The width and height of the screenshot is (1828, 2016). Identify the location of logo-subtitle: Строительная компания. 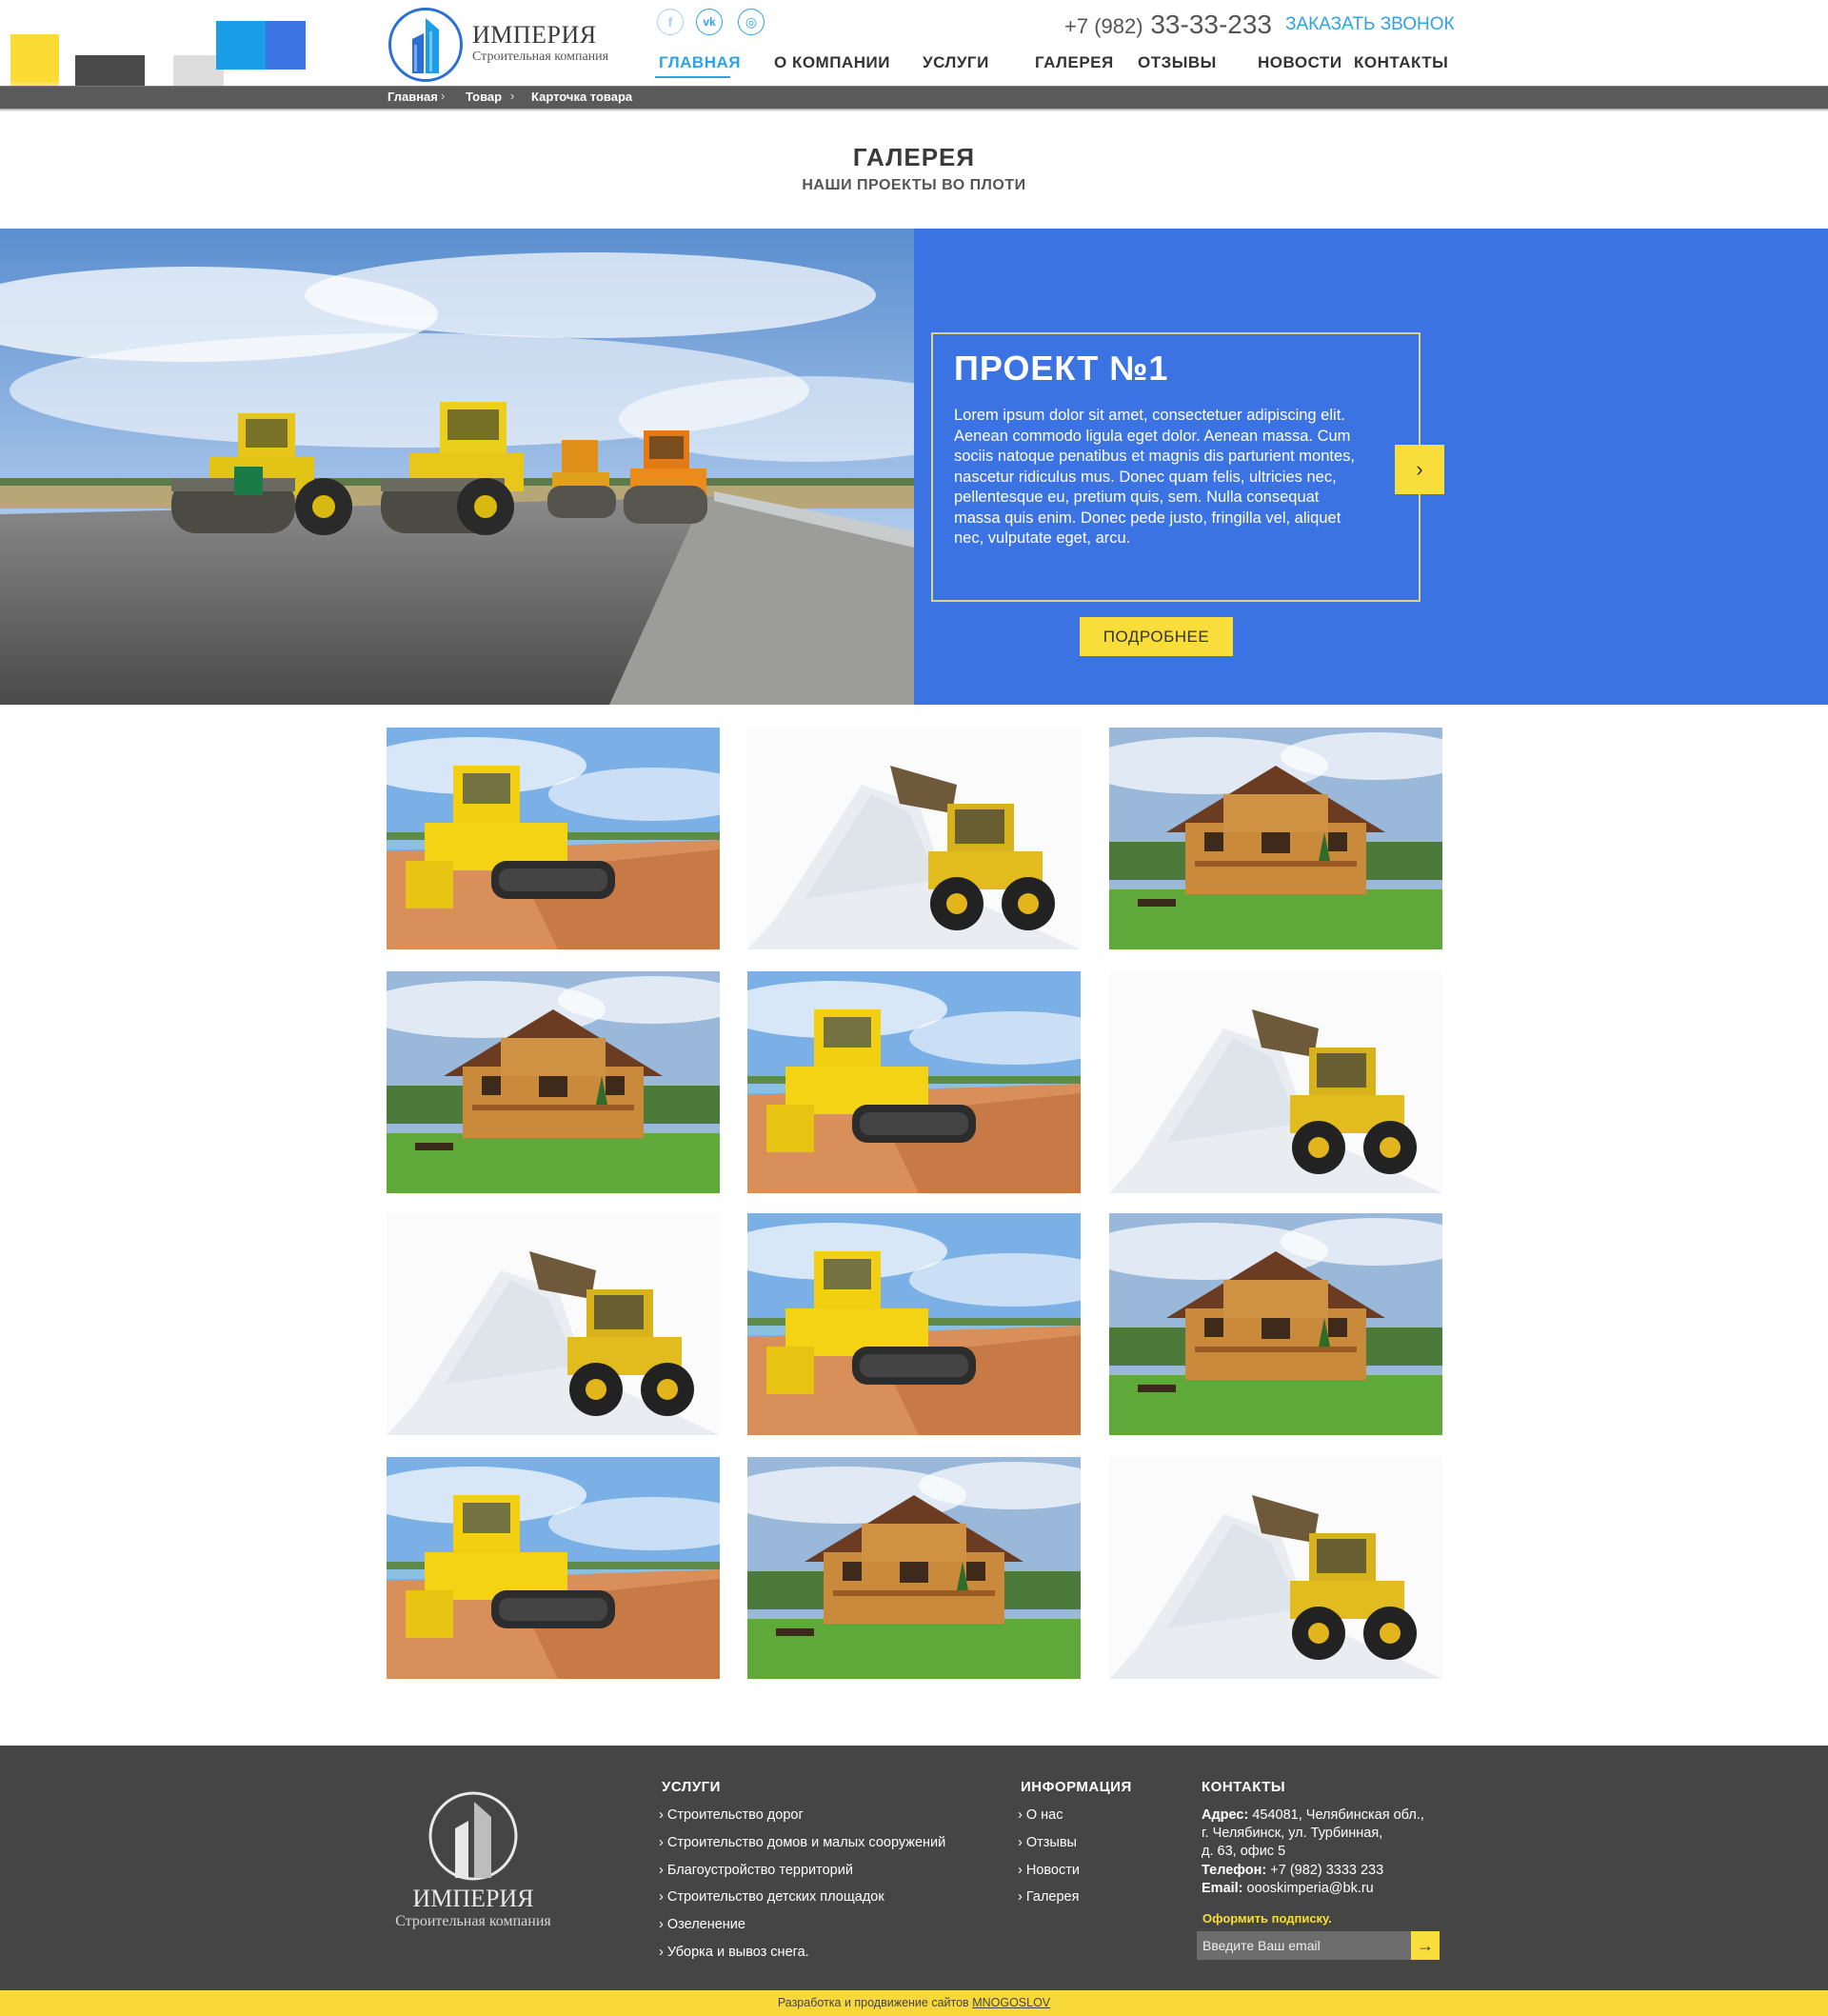
(540, 57).